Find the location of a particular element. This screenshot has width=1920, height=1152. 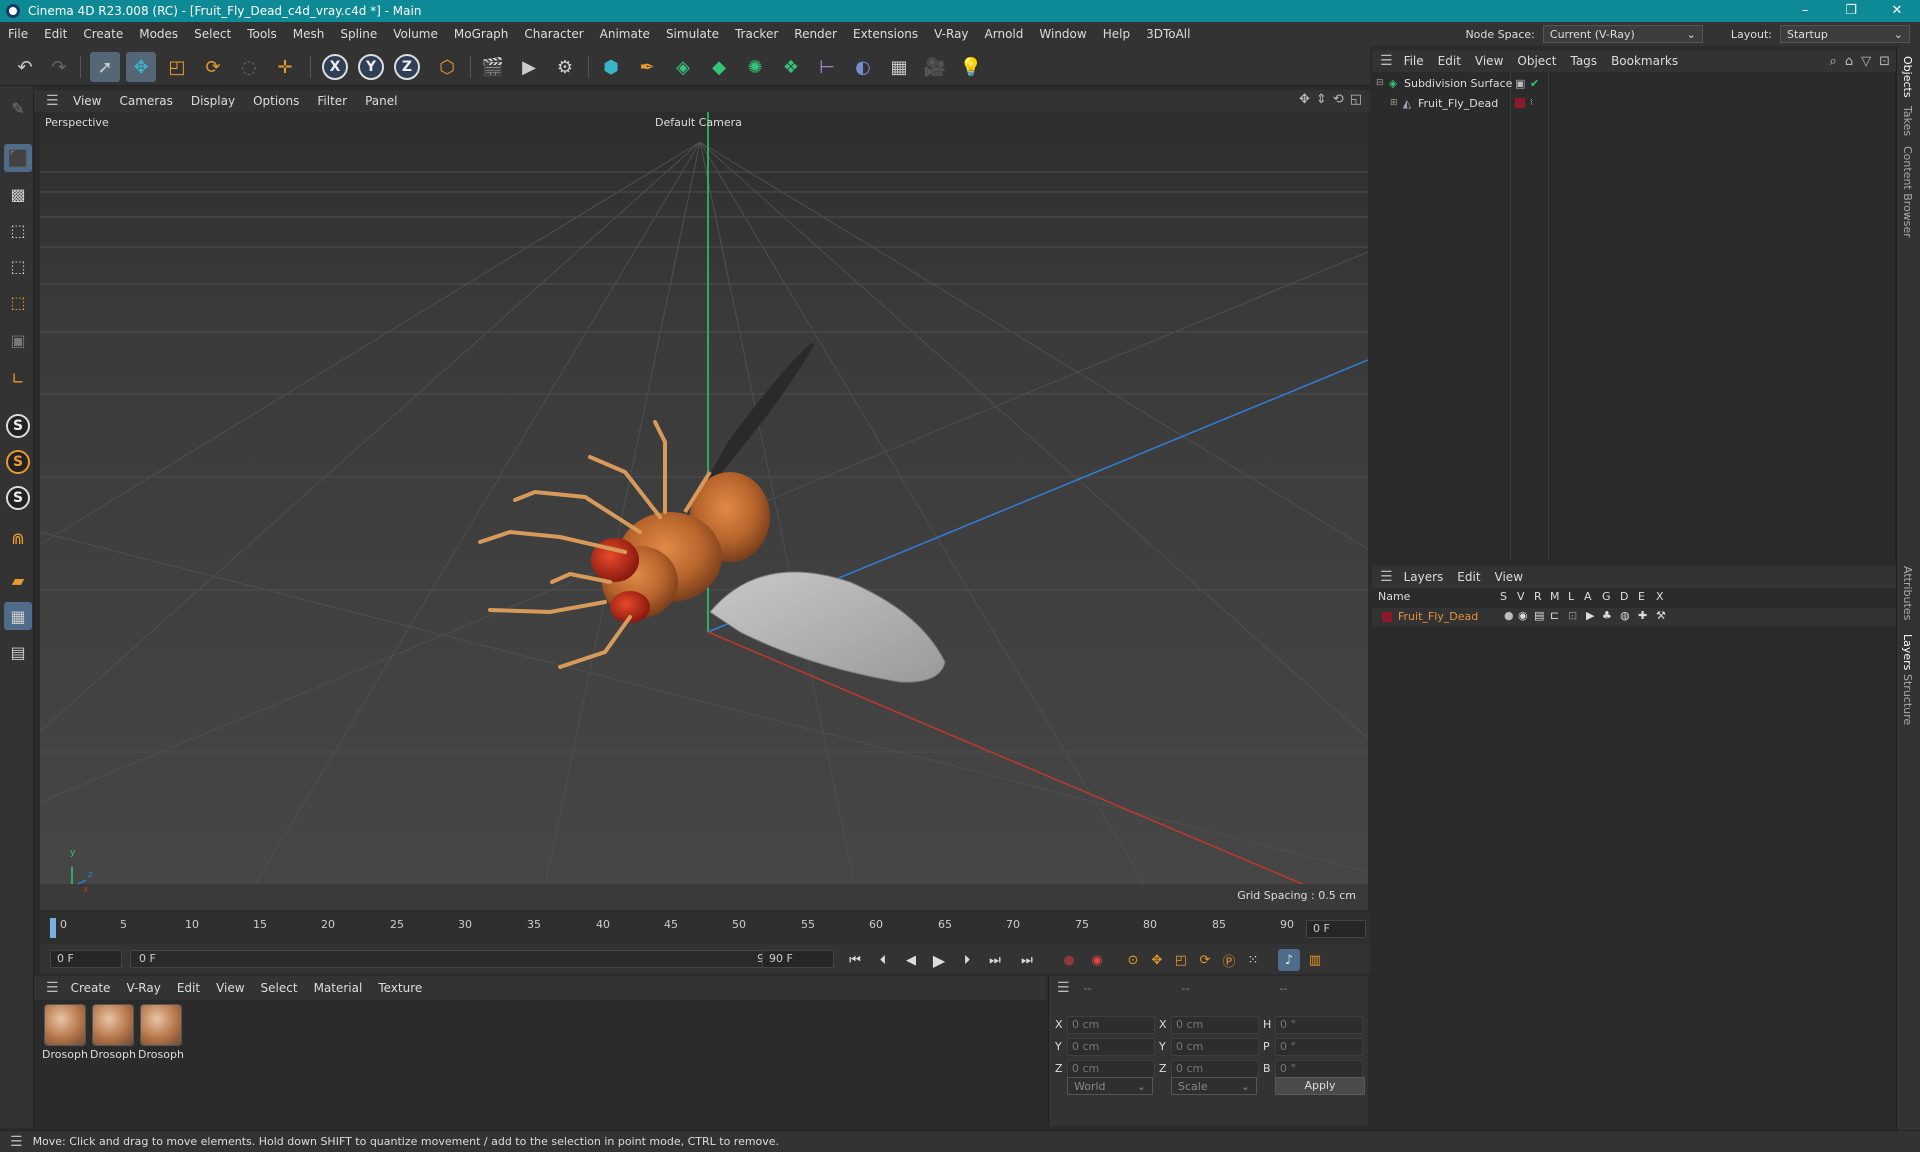

play-icon: ▶ is located at coordinates (939, 960).